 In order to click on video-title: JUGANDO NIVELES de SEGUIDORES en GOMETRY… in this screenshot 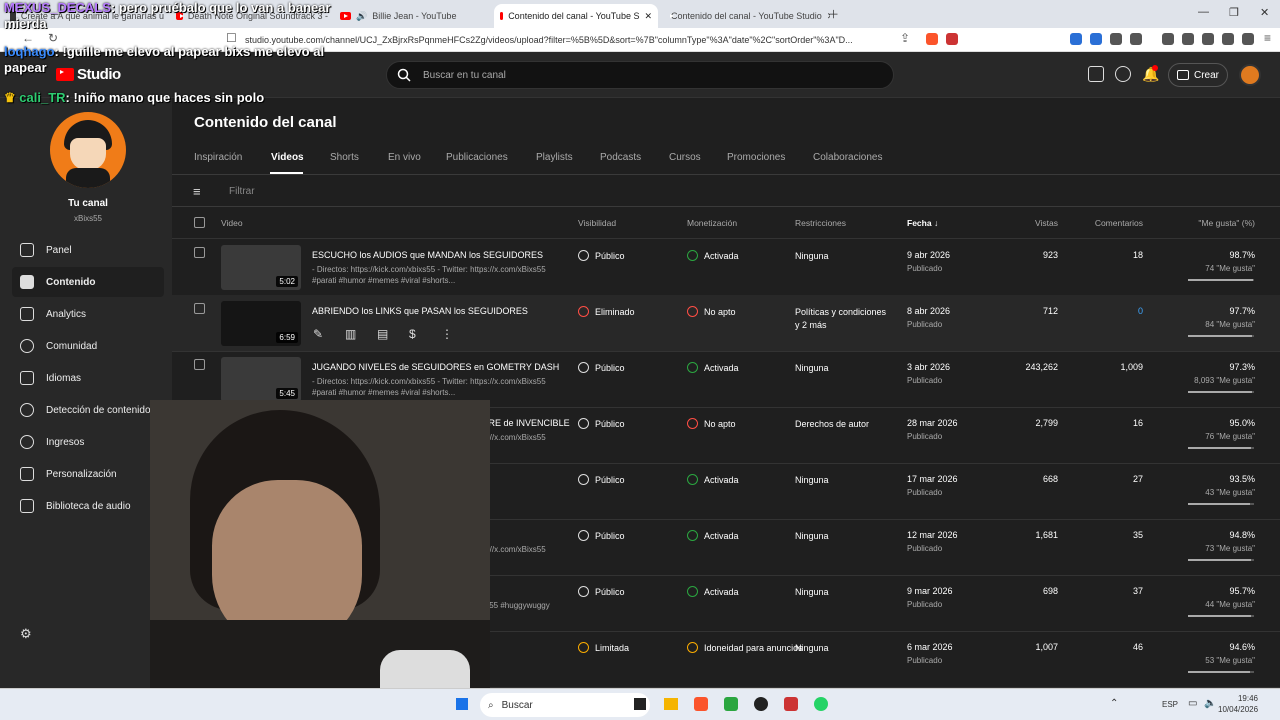, I will do `click(435, 367)`.